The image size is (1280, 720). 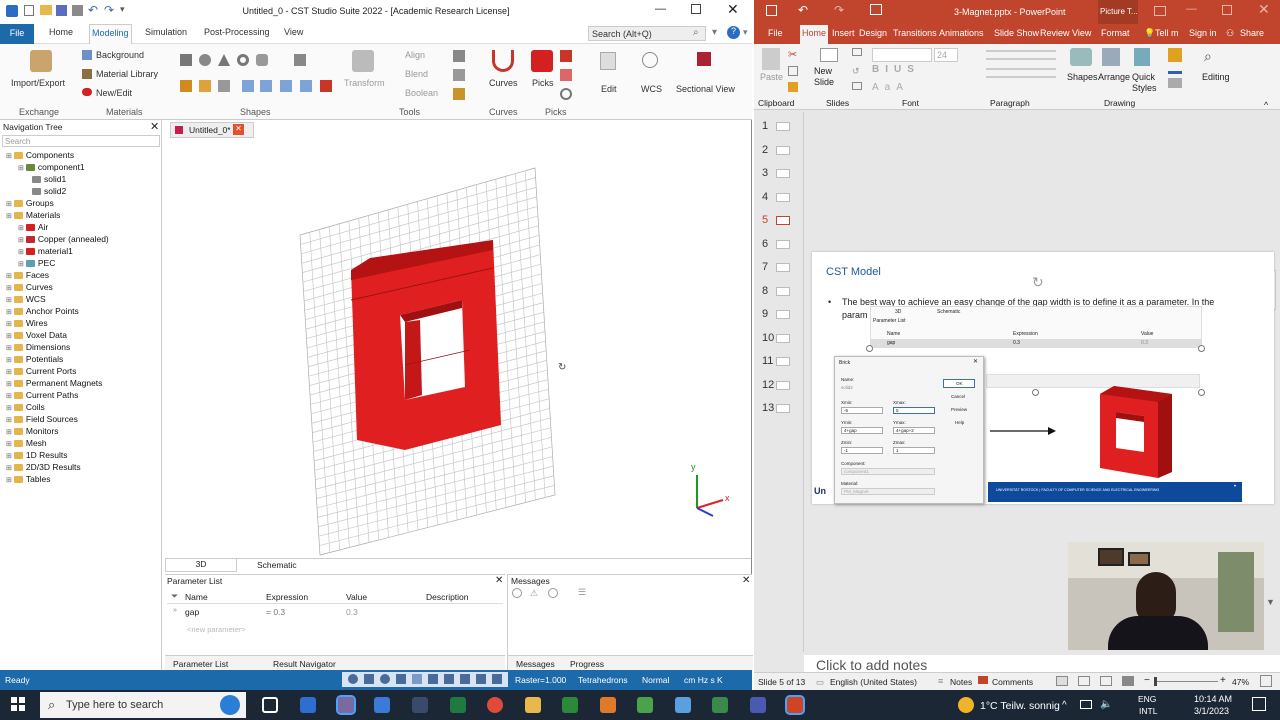 What do you see at coordinates (300, 60) in the screenshot?
I see `extrude-icon` at bounding box center [300, 60].